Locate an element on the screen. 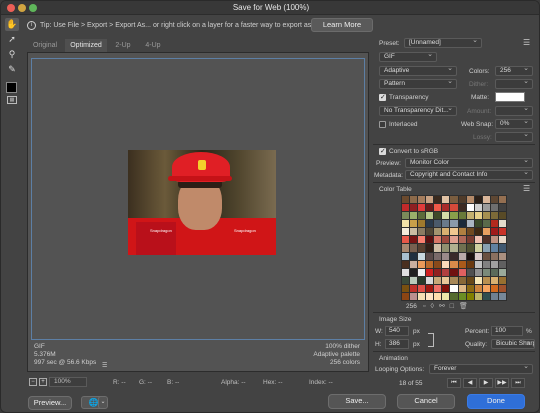 The height and width of the screenshot is (413, 540). dither-algorithm-select: Pattern is located at coordinates (418, 84).